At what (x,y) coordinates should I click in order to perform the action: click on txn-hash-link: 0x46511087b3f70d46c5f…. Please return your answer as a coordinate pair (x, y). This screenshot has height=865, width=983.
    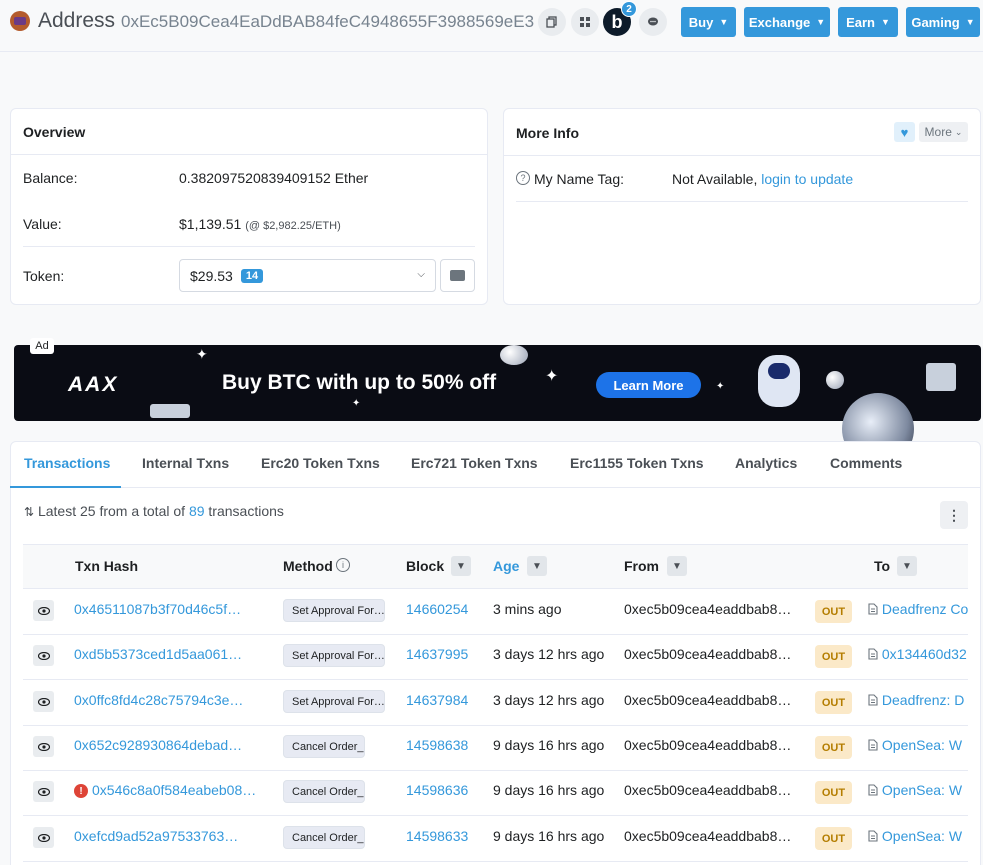
    Looking at the image, I should click on (169, 609).